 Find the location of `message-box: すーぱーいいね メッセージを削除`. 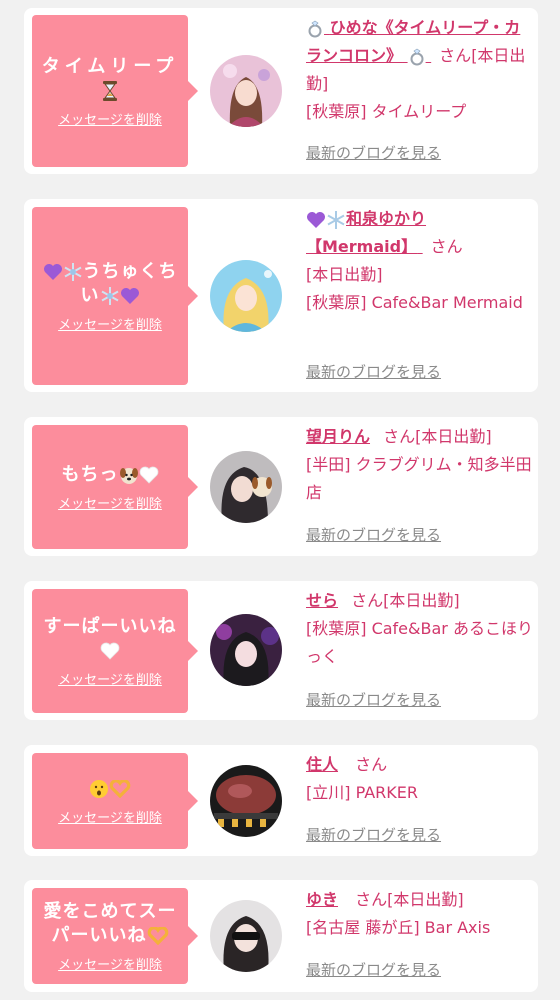

message-box: すーぱーいいね メッセージを削除 is located at coordinates (115, 651).